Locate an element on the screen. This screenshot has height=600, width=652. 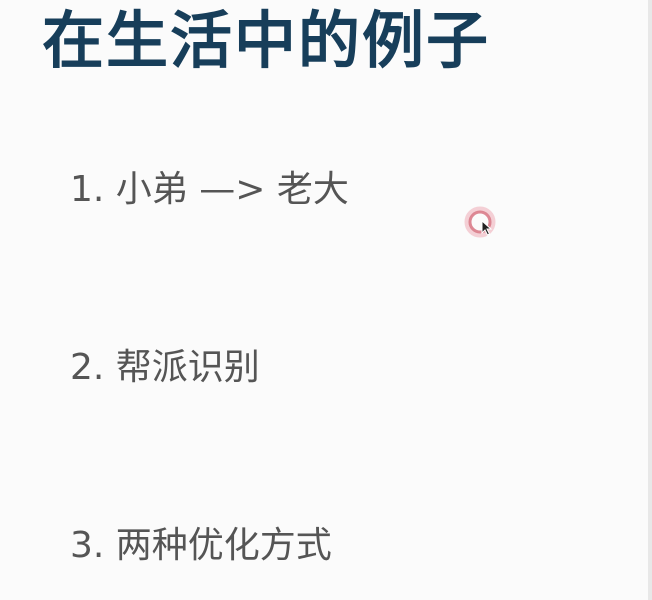
cursor-overlay is located at coordinates (480, 222).